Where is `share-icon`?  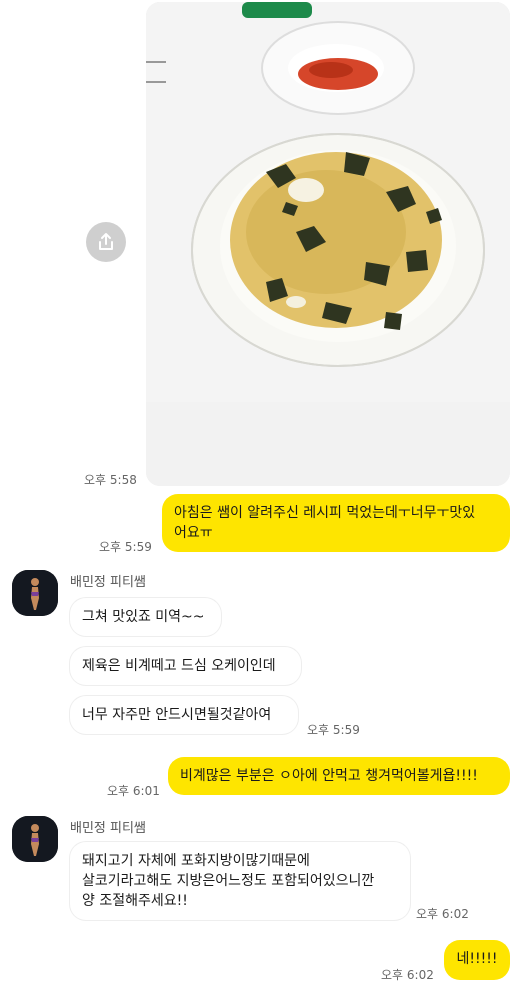
share-icon is located at coordinates (106, 241).